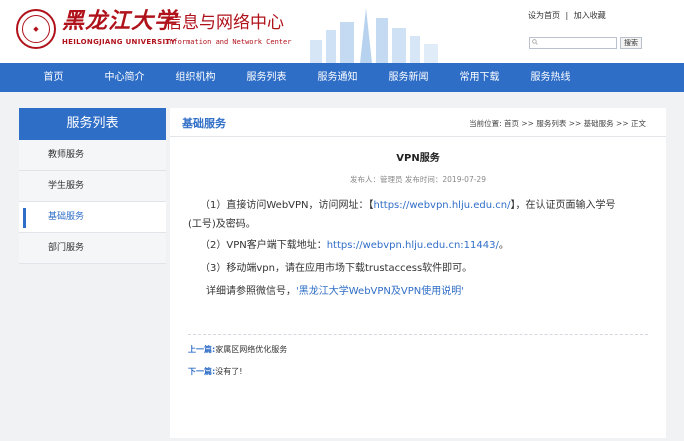 The width and height of the screenshot is (684, 441). What do you see at coordinates (442, 205) in the screenshot?
I see `webvpn-link: https://webvpn.hlju.edu.cn/` at bounding box center [442, 205].